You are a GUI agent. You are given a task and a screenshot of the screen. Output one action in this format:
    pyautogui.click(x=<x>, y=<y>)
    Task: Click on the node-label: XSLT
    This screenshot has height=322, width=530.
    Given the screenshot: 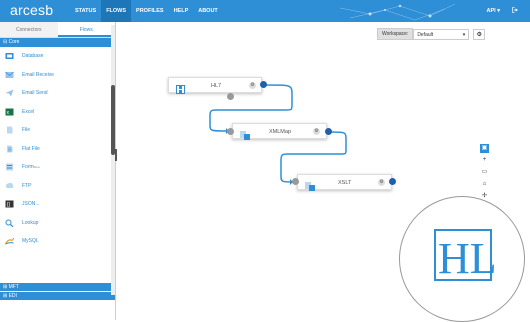 What is the action you would take?
    pyautogui.click(x=345, y=183)
    